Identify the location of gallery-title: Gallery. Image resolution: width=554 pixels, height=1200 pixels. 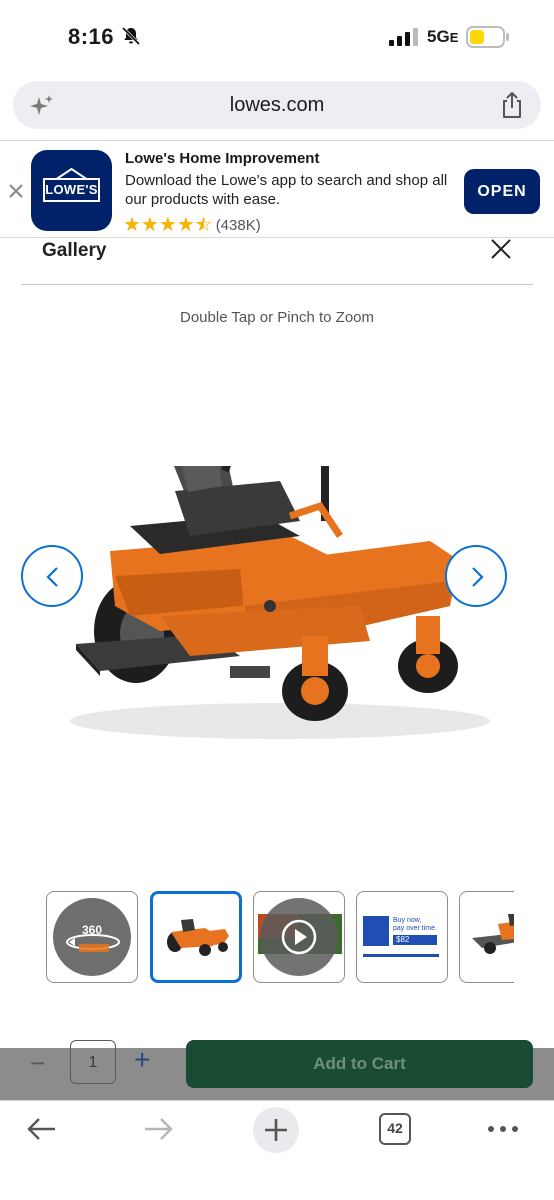
(74, 250).